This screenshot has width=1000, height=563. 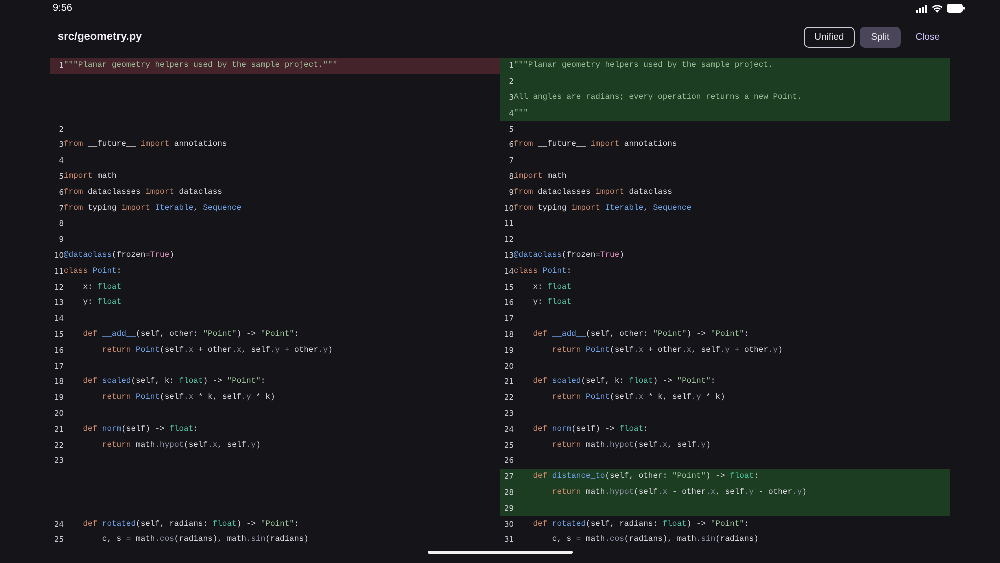 What do you see at coordinates (937, 8) in the screenshot?
I see `wifi-icon` at bounding box center [937, 8].